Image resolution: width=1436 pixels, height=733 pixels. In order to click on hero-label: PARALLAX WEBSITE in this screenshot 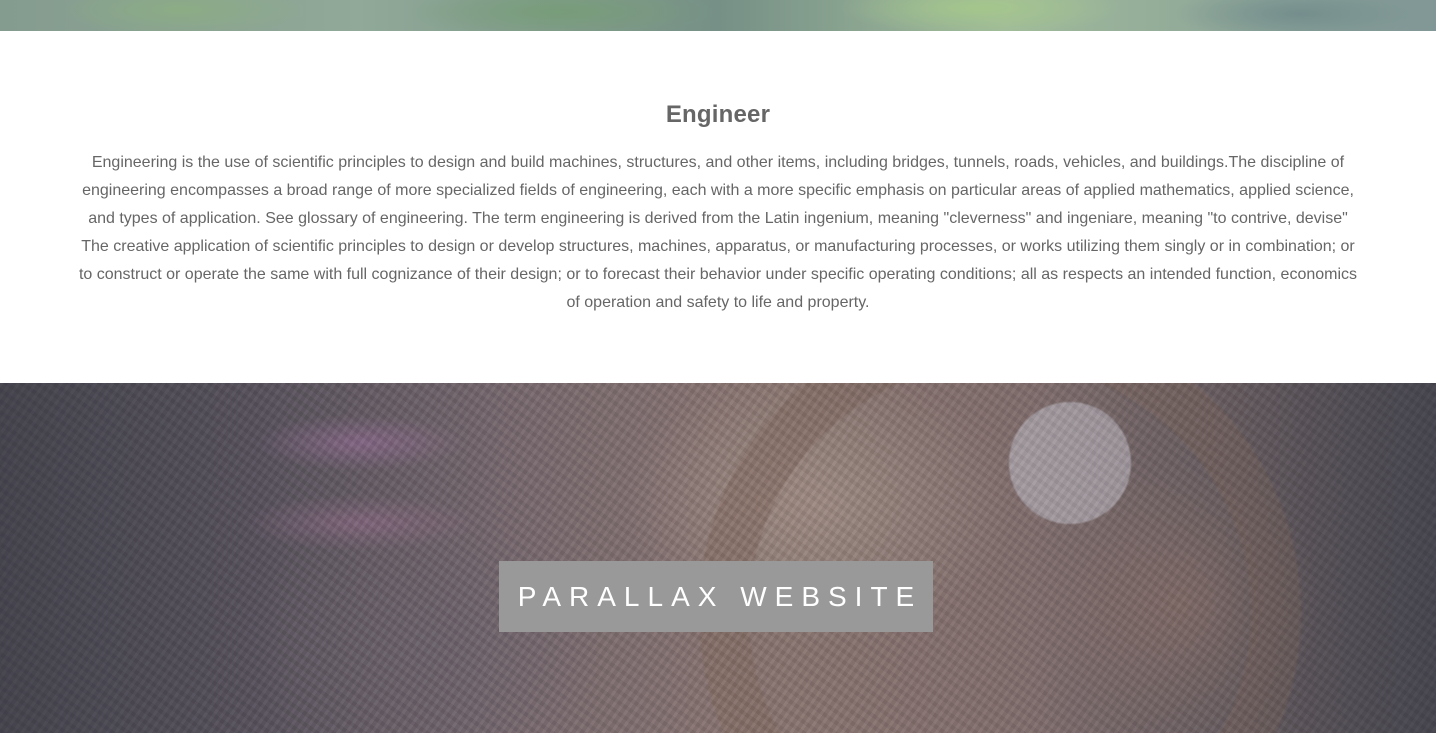, I will do `click(716, 596)`.